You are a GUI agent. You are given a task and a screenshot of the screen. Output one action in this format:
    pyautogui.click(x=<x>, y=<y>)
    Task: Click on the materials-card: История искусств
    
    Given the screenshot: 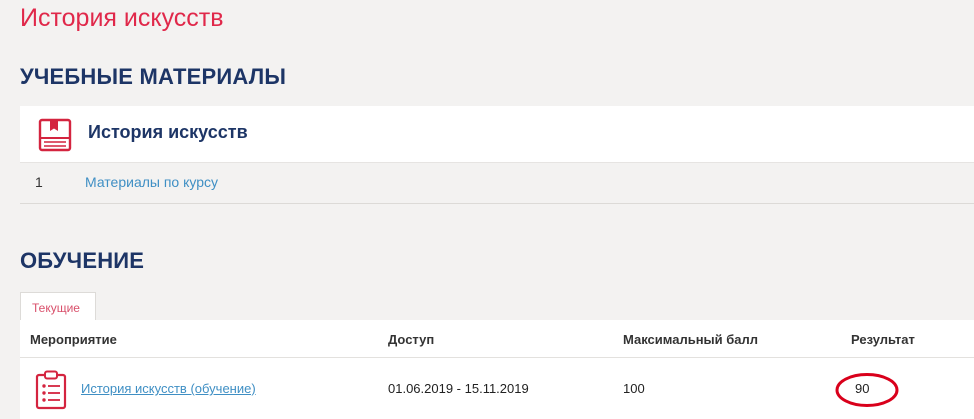 What is the action you would take?
    pyautogui.click(x=497, y=134)
    